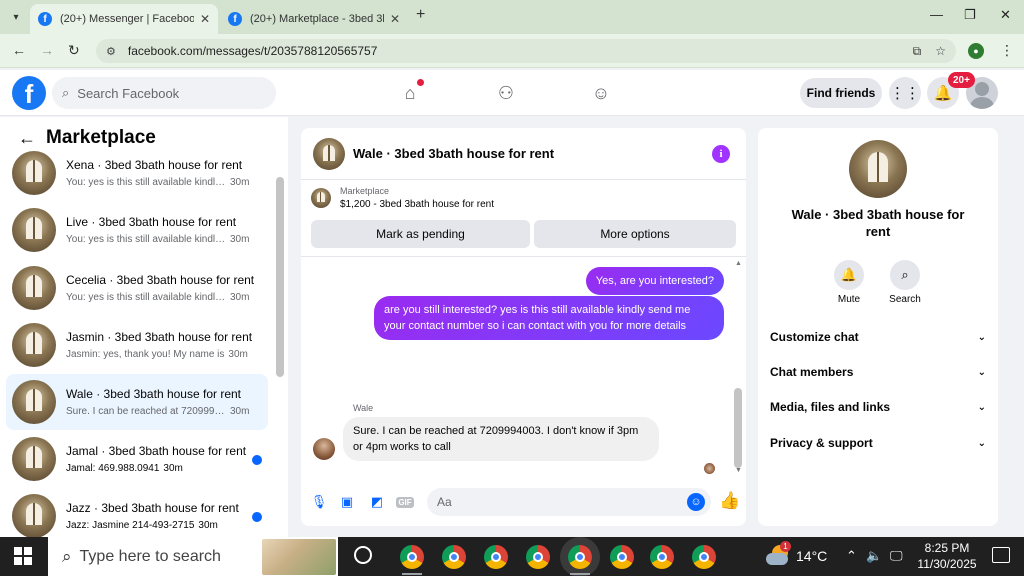 The width and height of the screenshot is (1024, 576). What do you see at coordinates (947, 548) in the screenshot?
I see `clock-time: 8:25 PM` at bounding box center [947, 548].